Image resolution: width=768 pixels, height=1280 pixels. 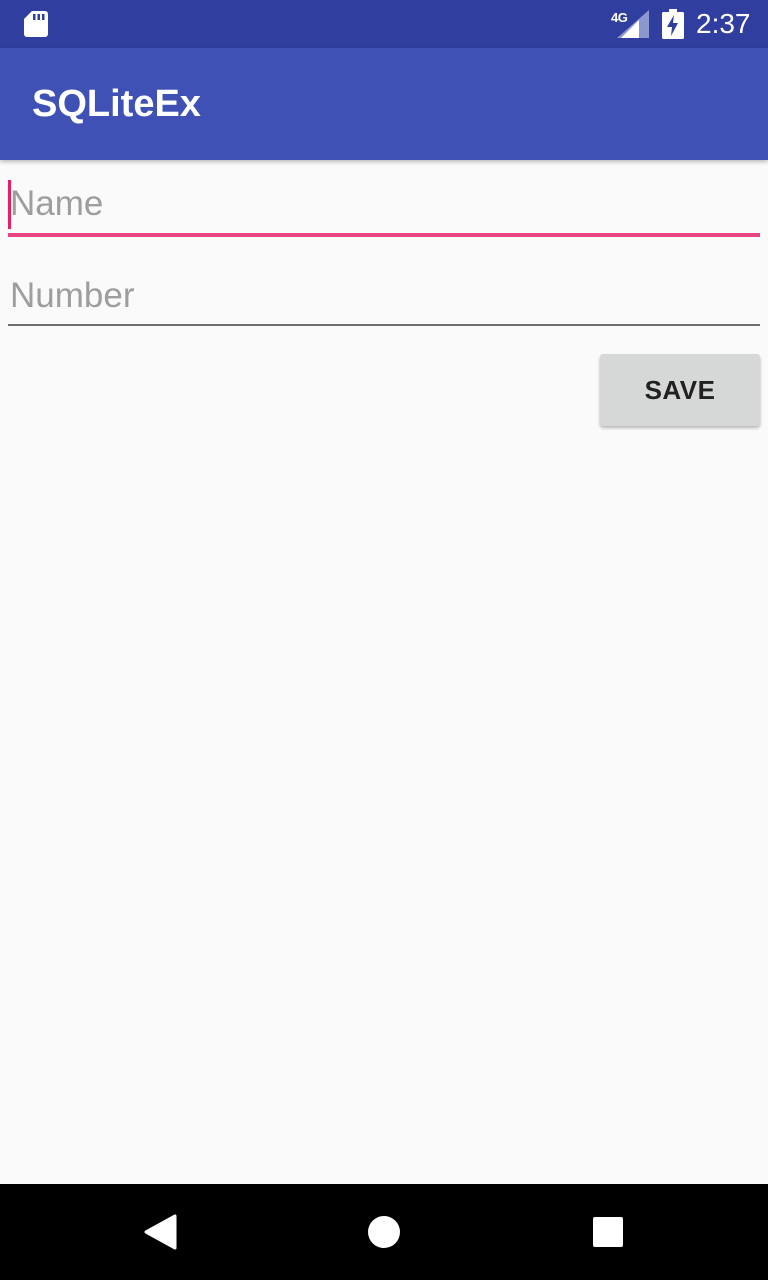 I want to click on back-button, so click(x=160, y=1232).